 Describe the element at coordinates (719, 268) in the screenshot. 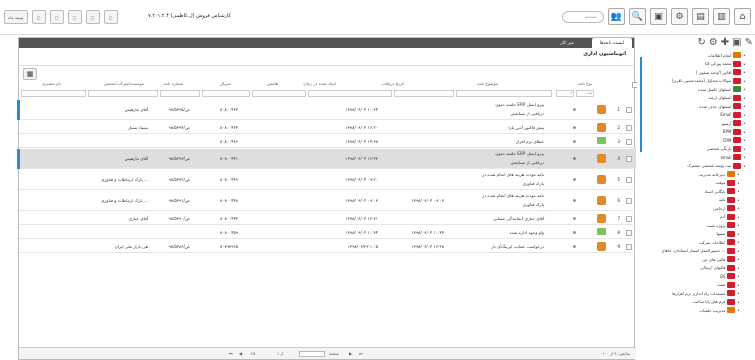

I see `sidebar-item: قالبهای ارسالی ◂` at that location.